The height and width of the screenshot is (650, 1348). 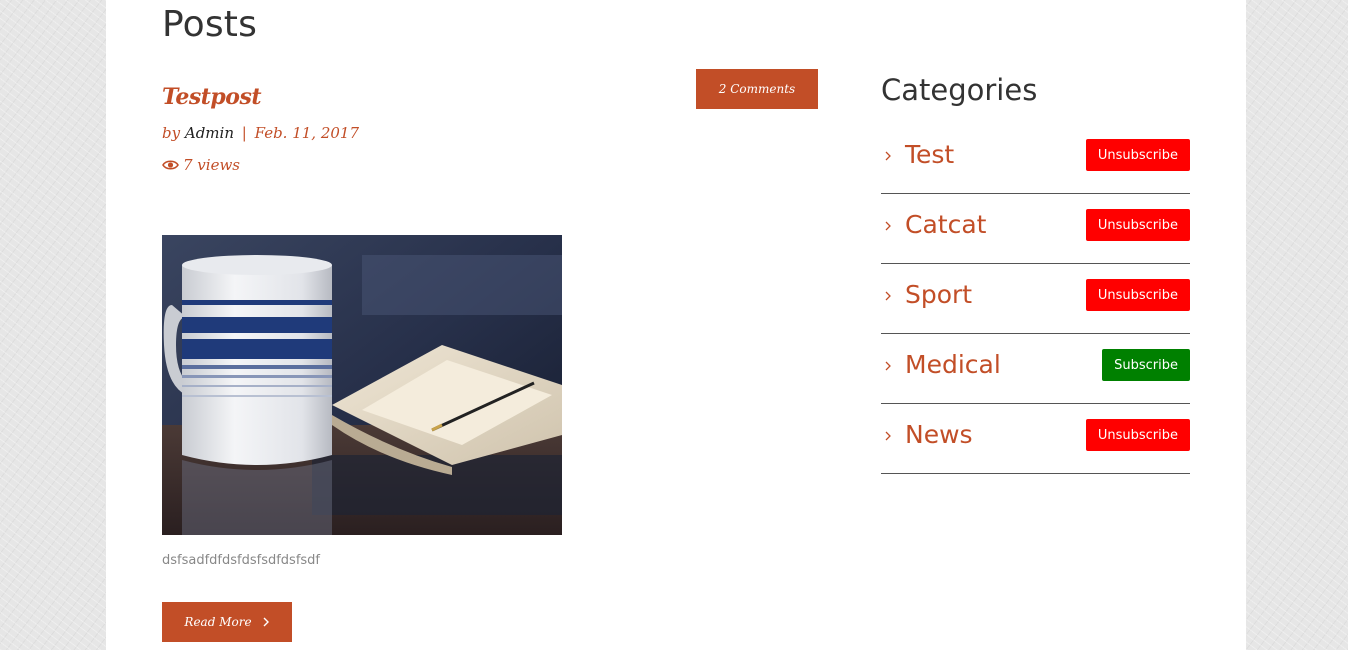 I want to click on category-item-sport: Sport Unsubscribe, so click(x=1035, y=299).